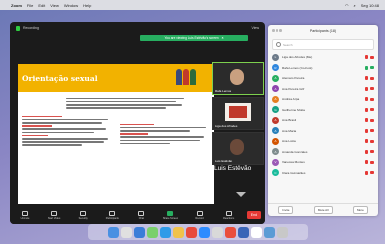 The image size is (385, 244). What do you see at coordinates (347, 5) in the screenshot?
I see `wifi-icon: ◠` at bounding box center [347, 5].